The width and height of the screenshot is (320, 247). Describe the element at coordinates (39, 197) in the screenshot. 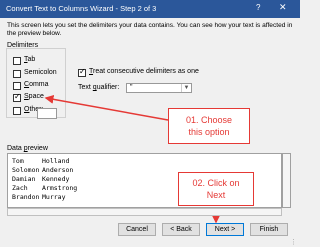

I see `preview-row: Brandon Murray` at that location.